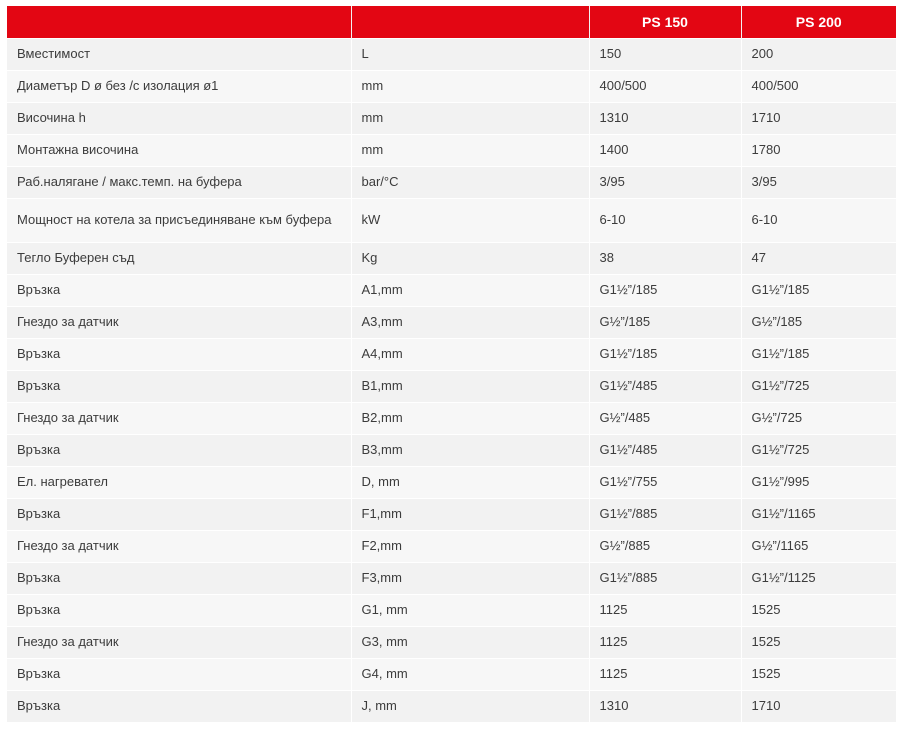 The width and height of the screenshot is (897, 748). What do you see at coordinates (818, 181) in the screenshot?
I see `ps200-value-cell: 3/95` at bounding box center [818, 181].